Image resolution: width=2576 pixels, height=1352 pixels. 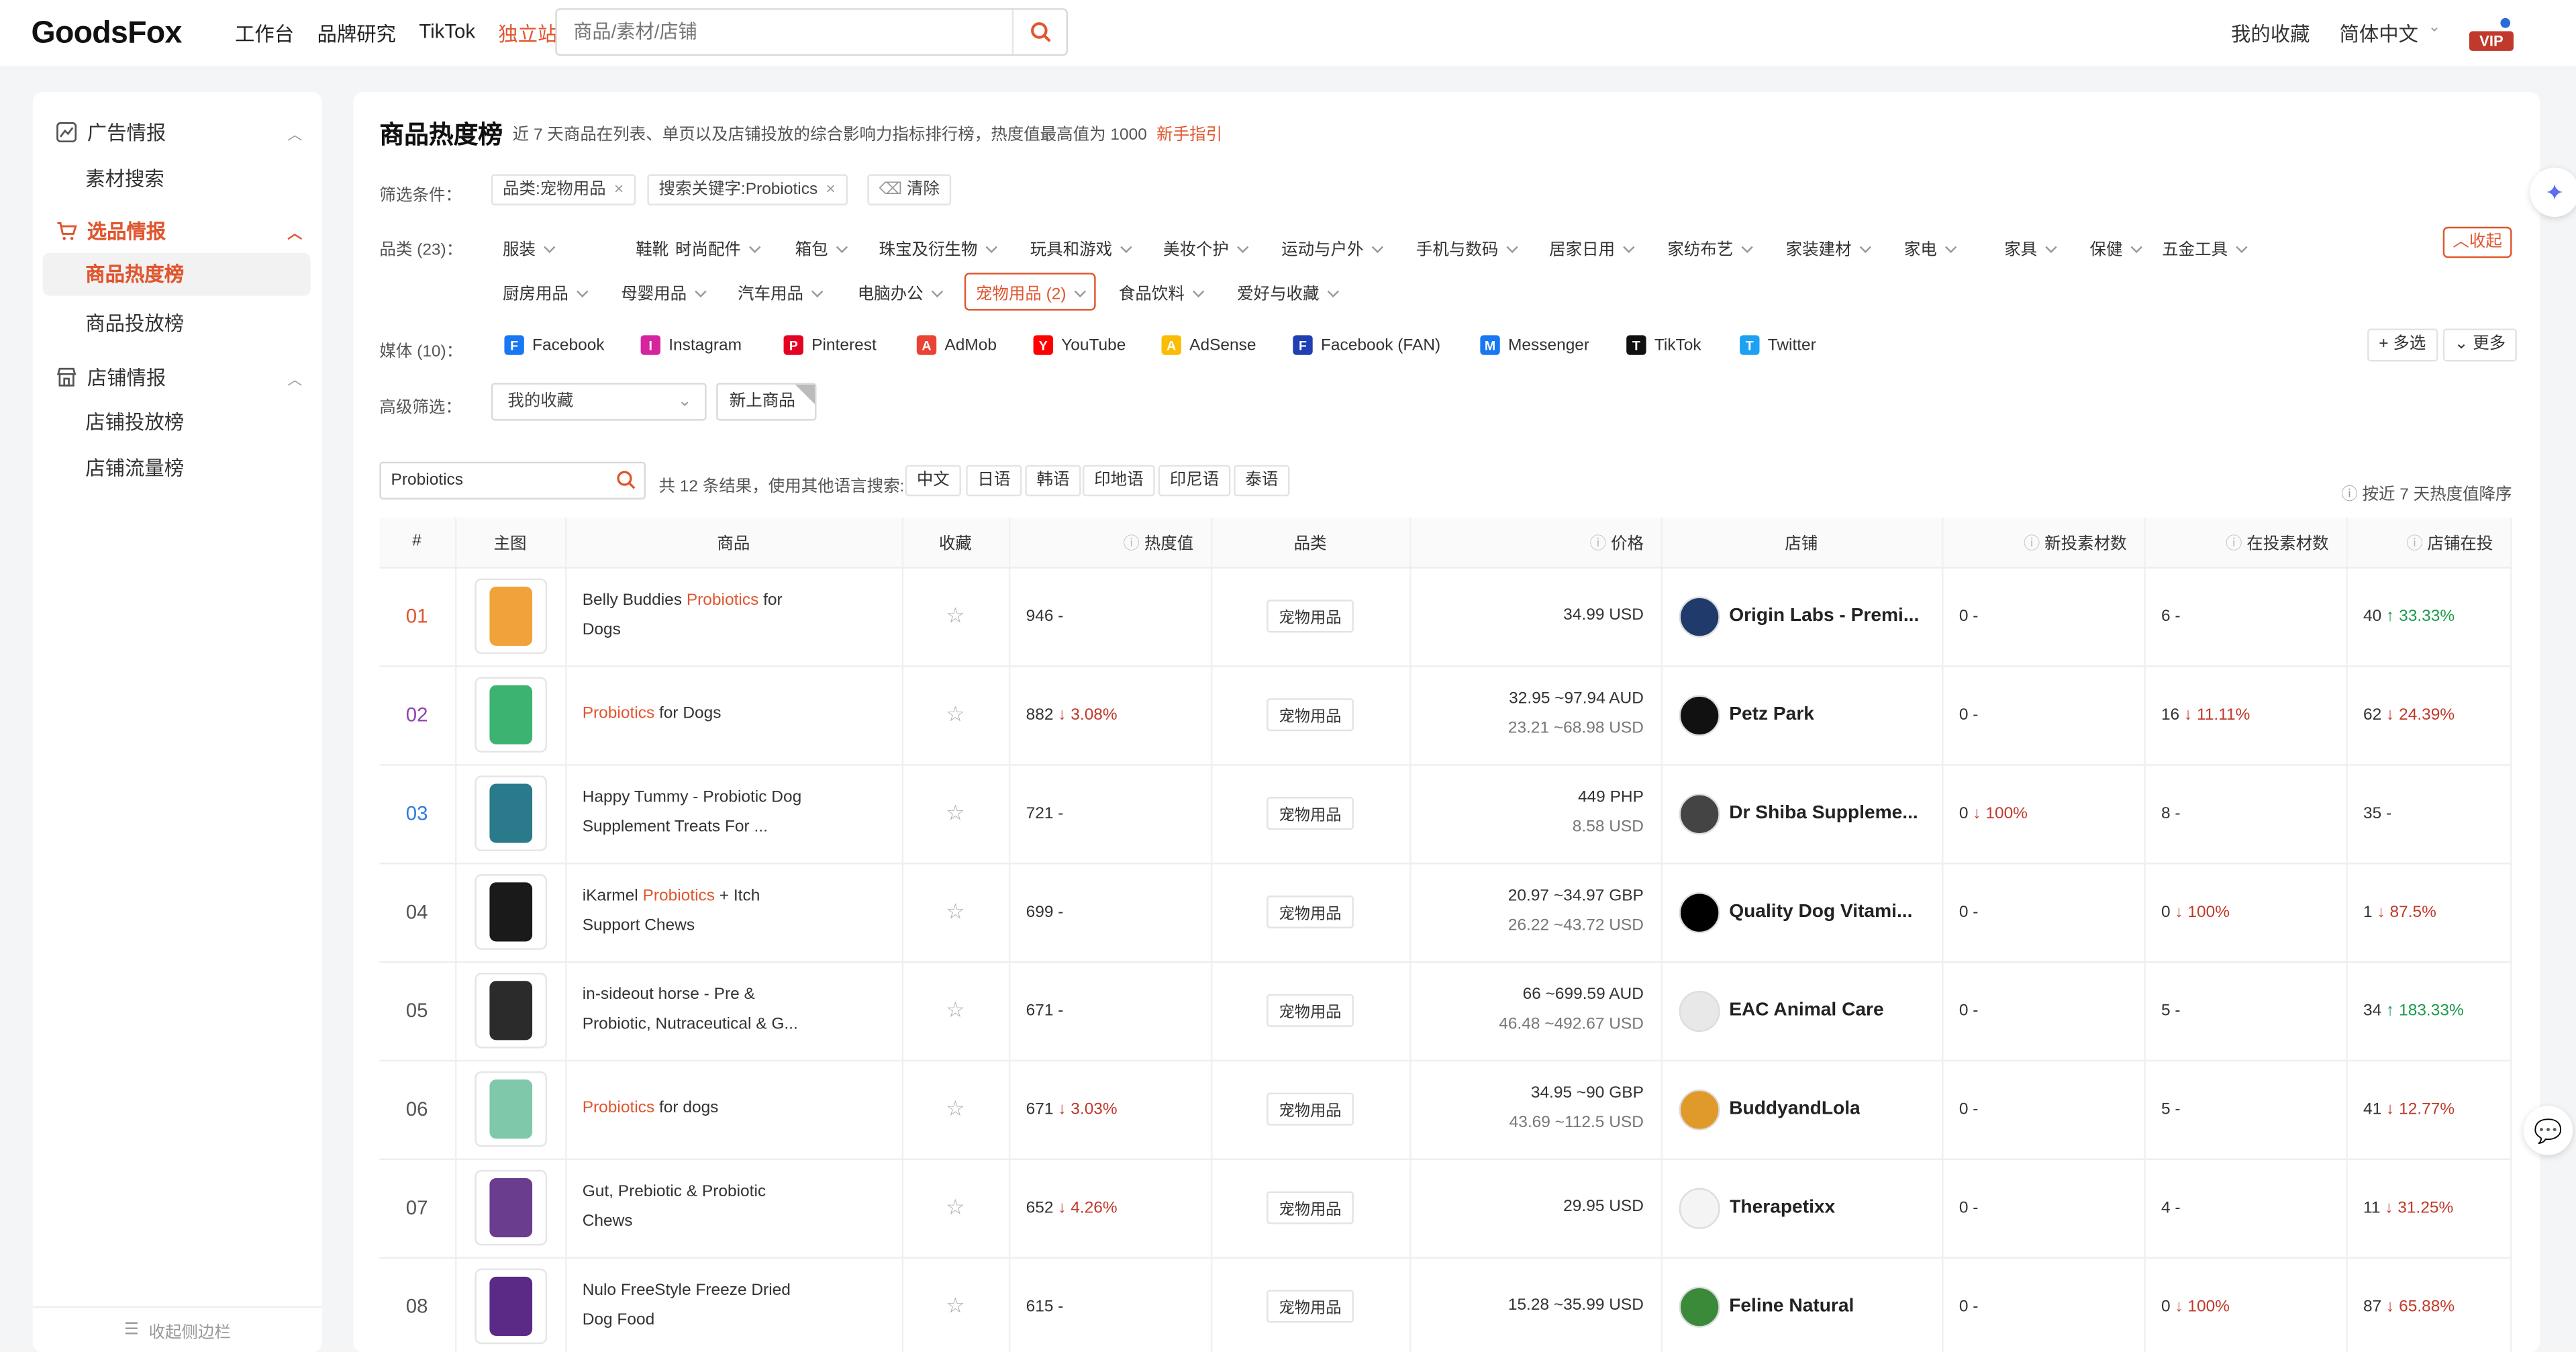 I want to click on shop-cell: EAC Animal Care, so click(x=1802, y=1011).